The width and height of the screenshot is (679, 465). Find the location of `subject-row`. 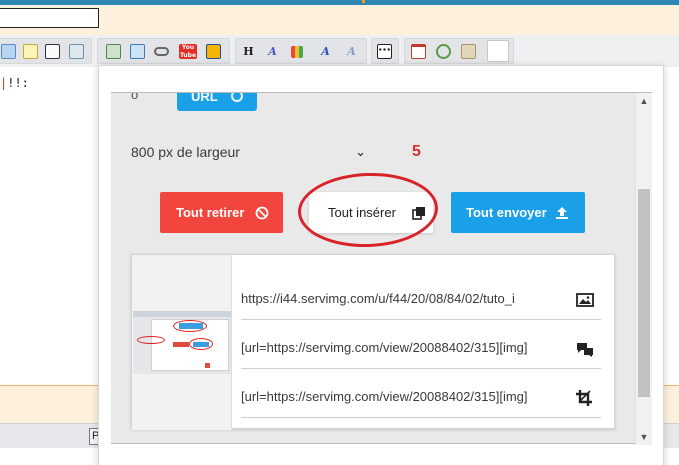

subject-row is located at coordinates (339, 20).